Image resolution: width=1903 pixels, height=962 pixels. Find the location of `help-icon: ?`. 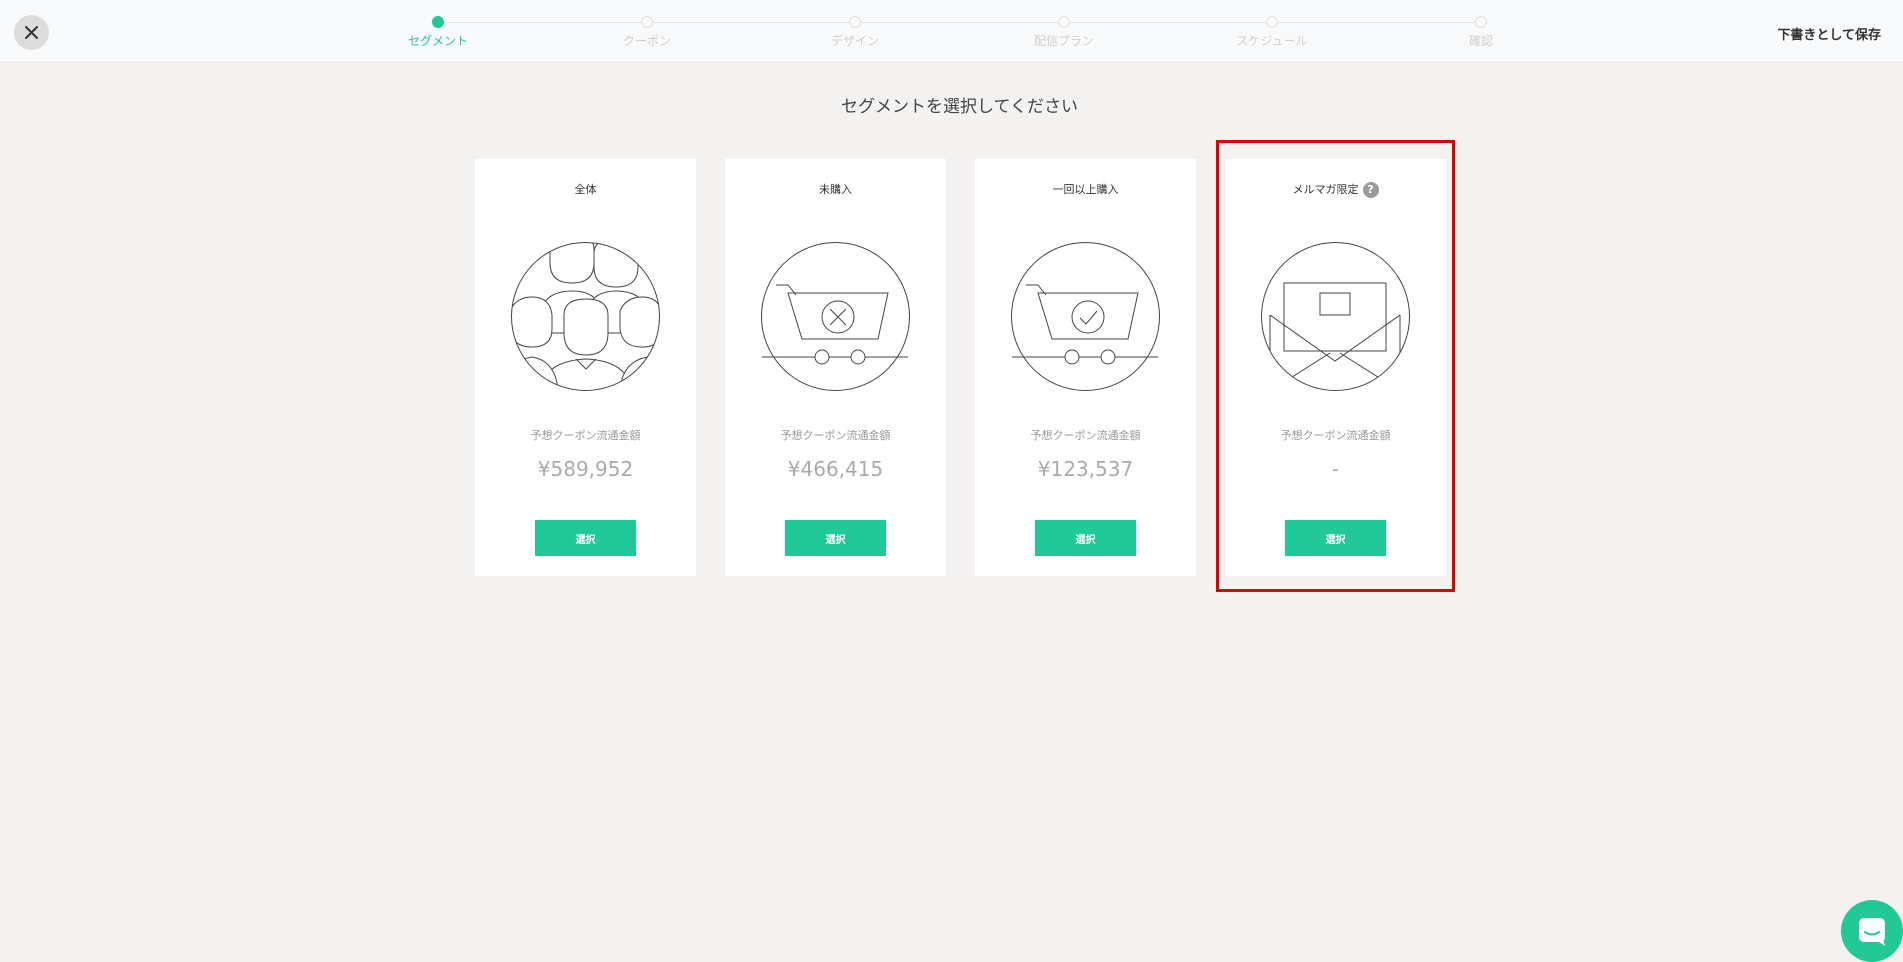

help-icon: ? is located at coordinates (1370, 190).